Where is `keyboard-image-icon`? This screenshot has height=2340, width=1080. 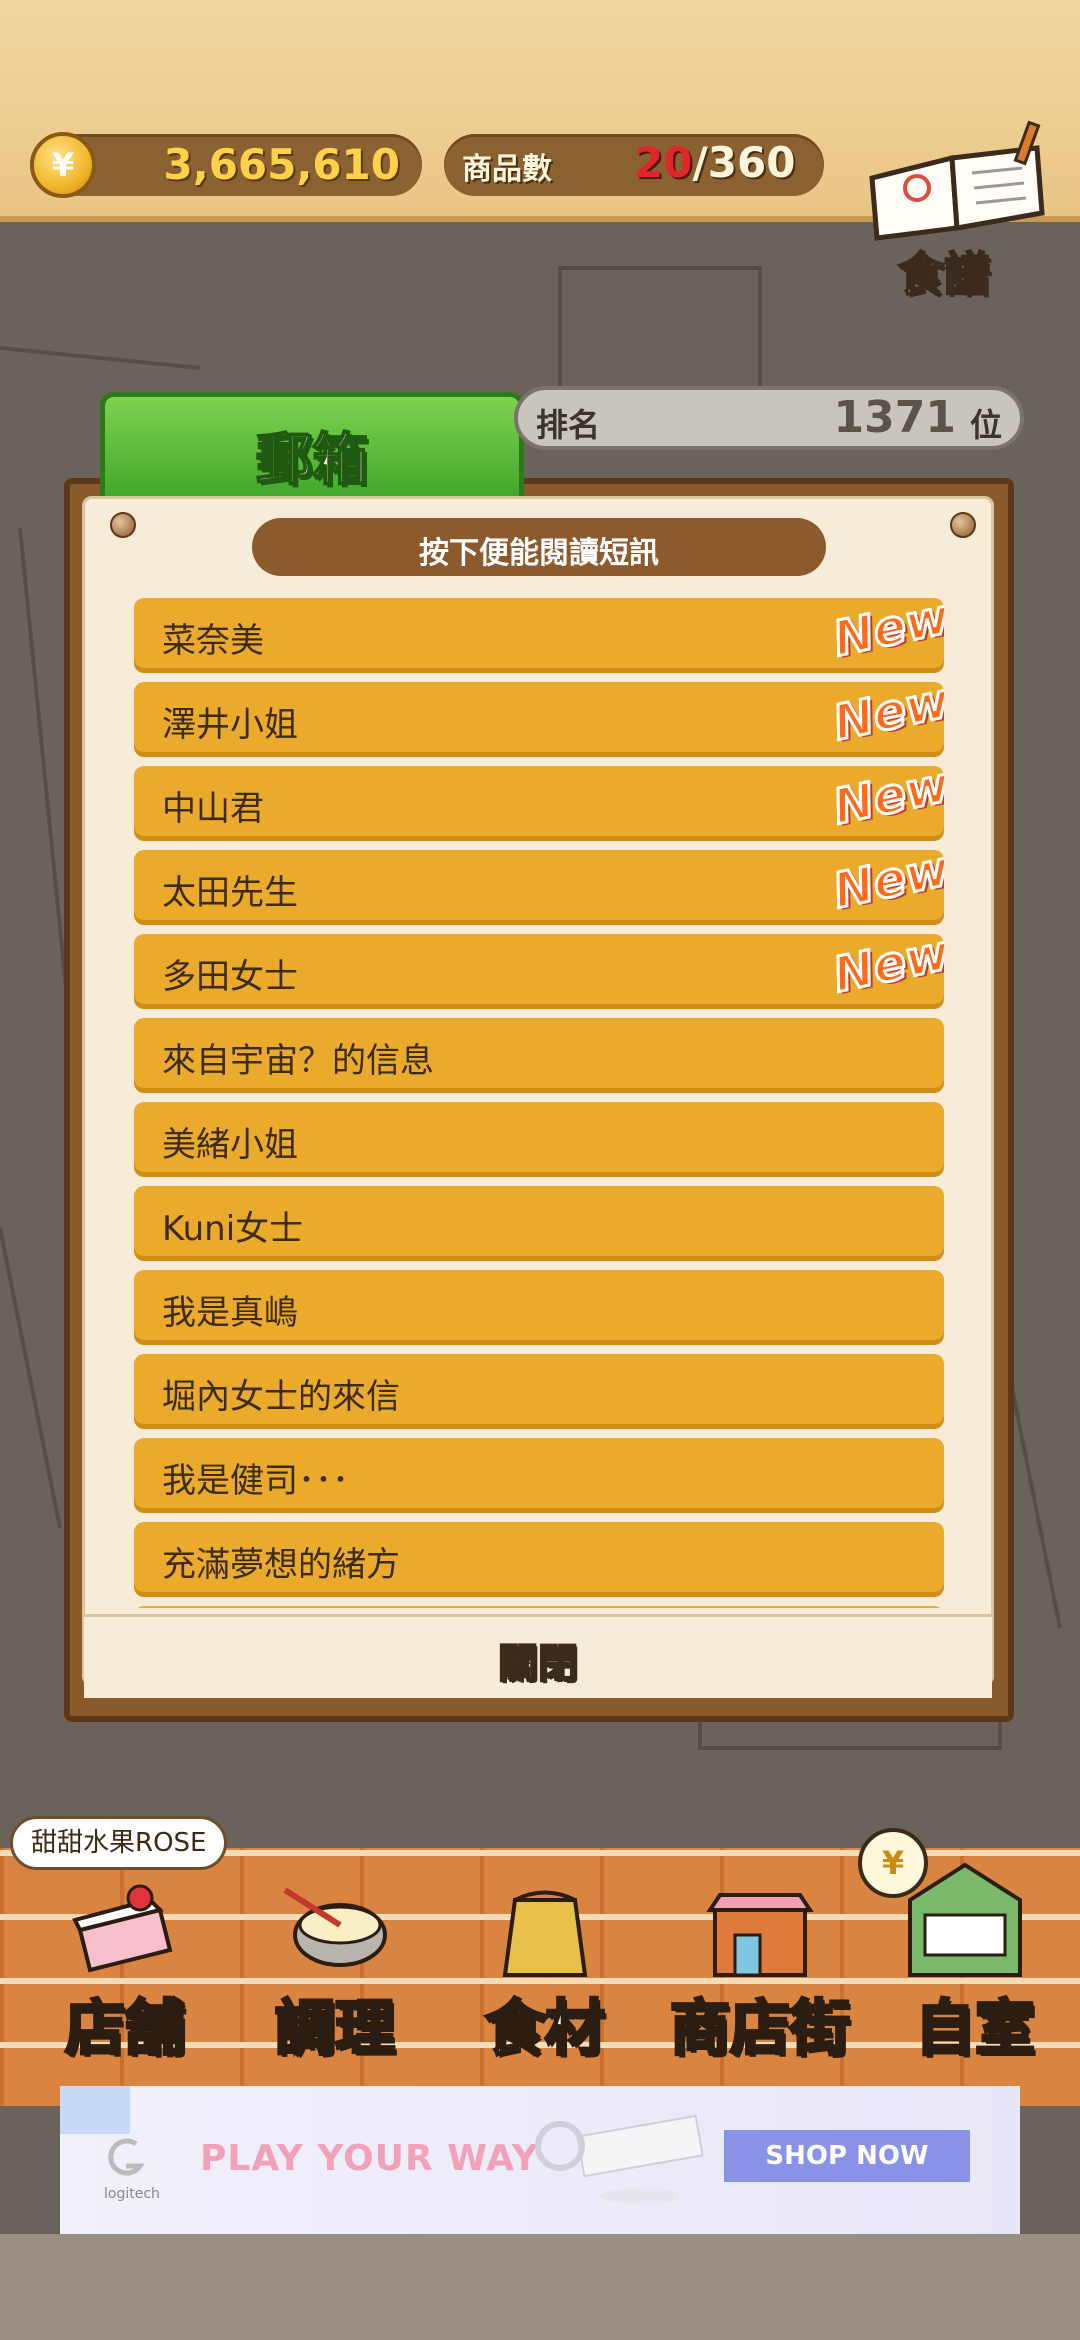
keyboard-image-icon is located at coordinates (619, 2159).